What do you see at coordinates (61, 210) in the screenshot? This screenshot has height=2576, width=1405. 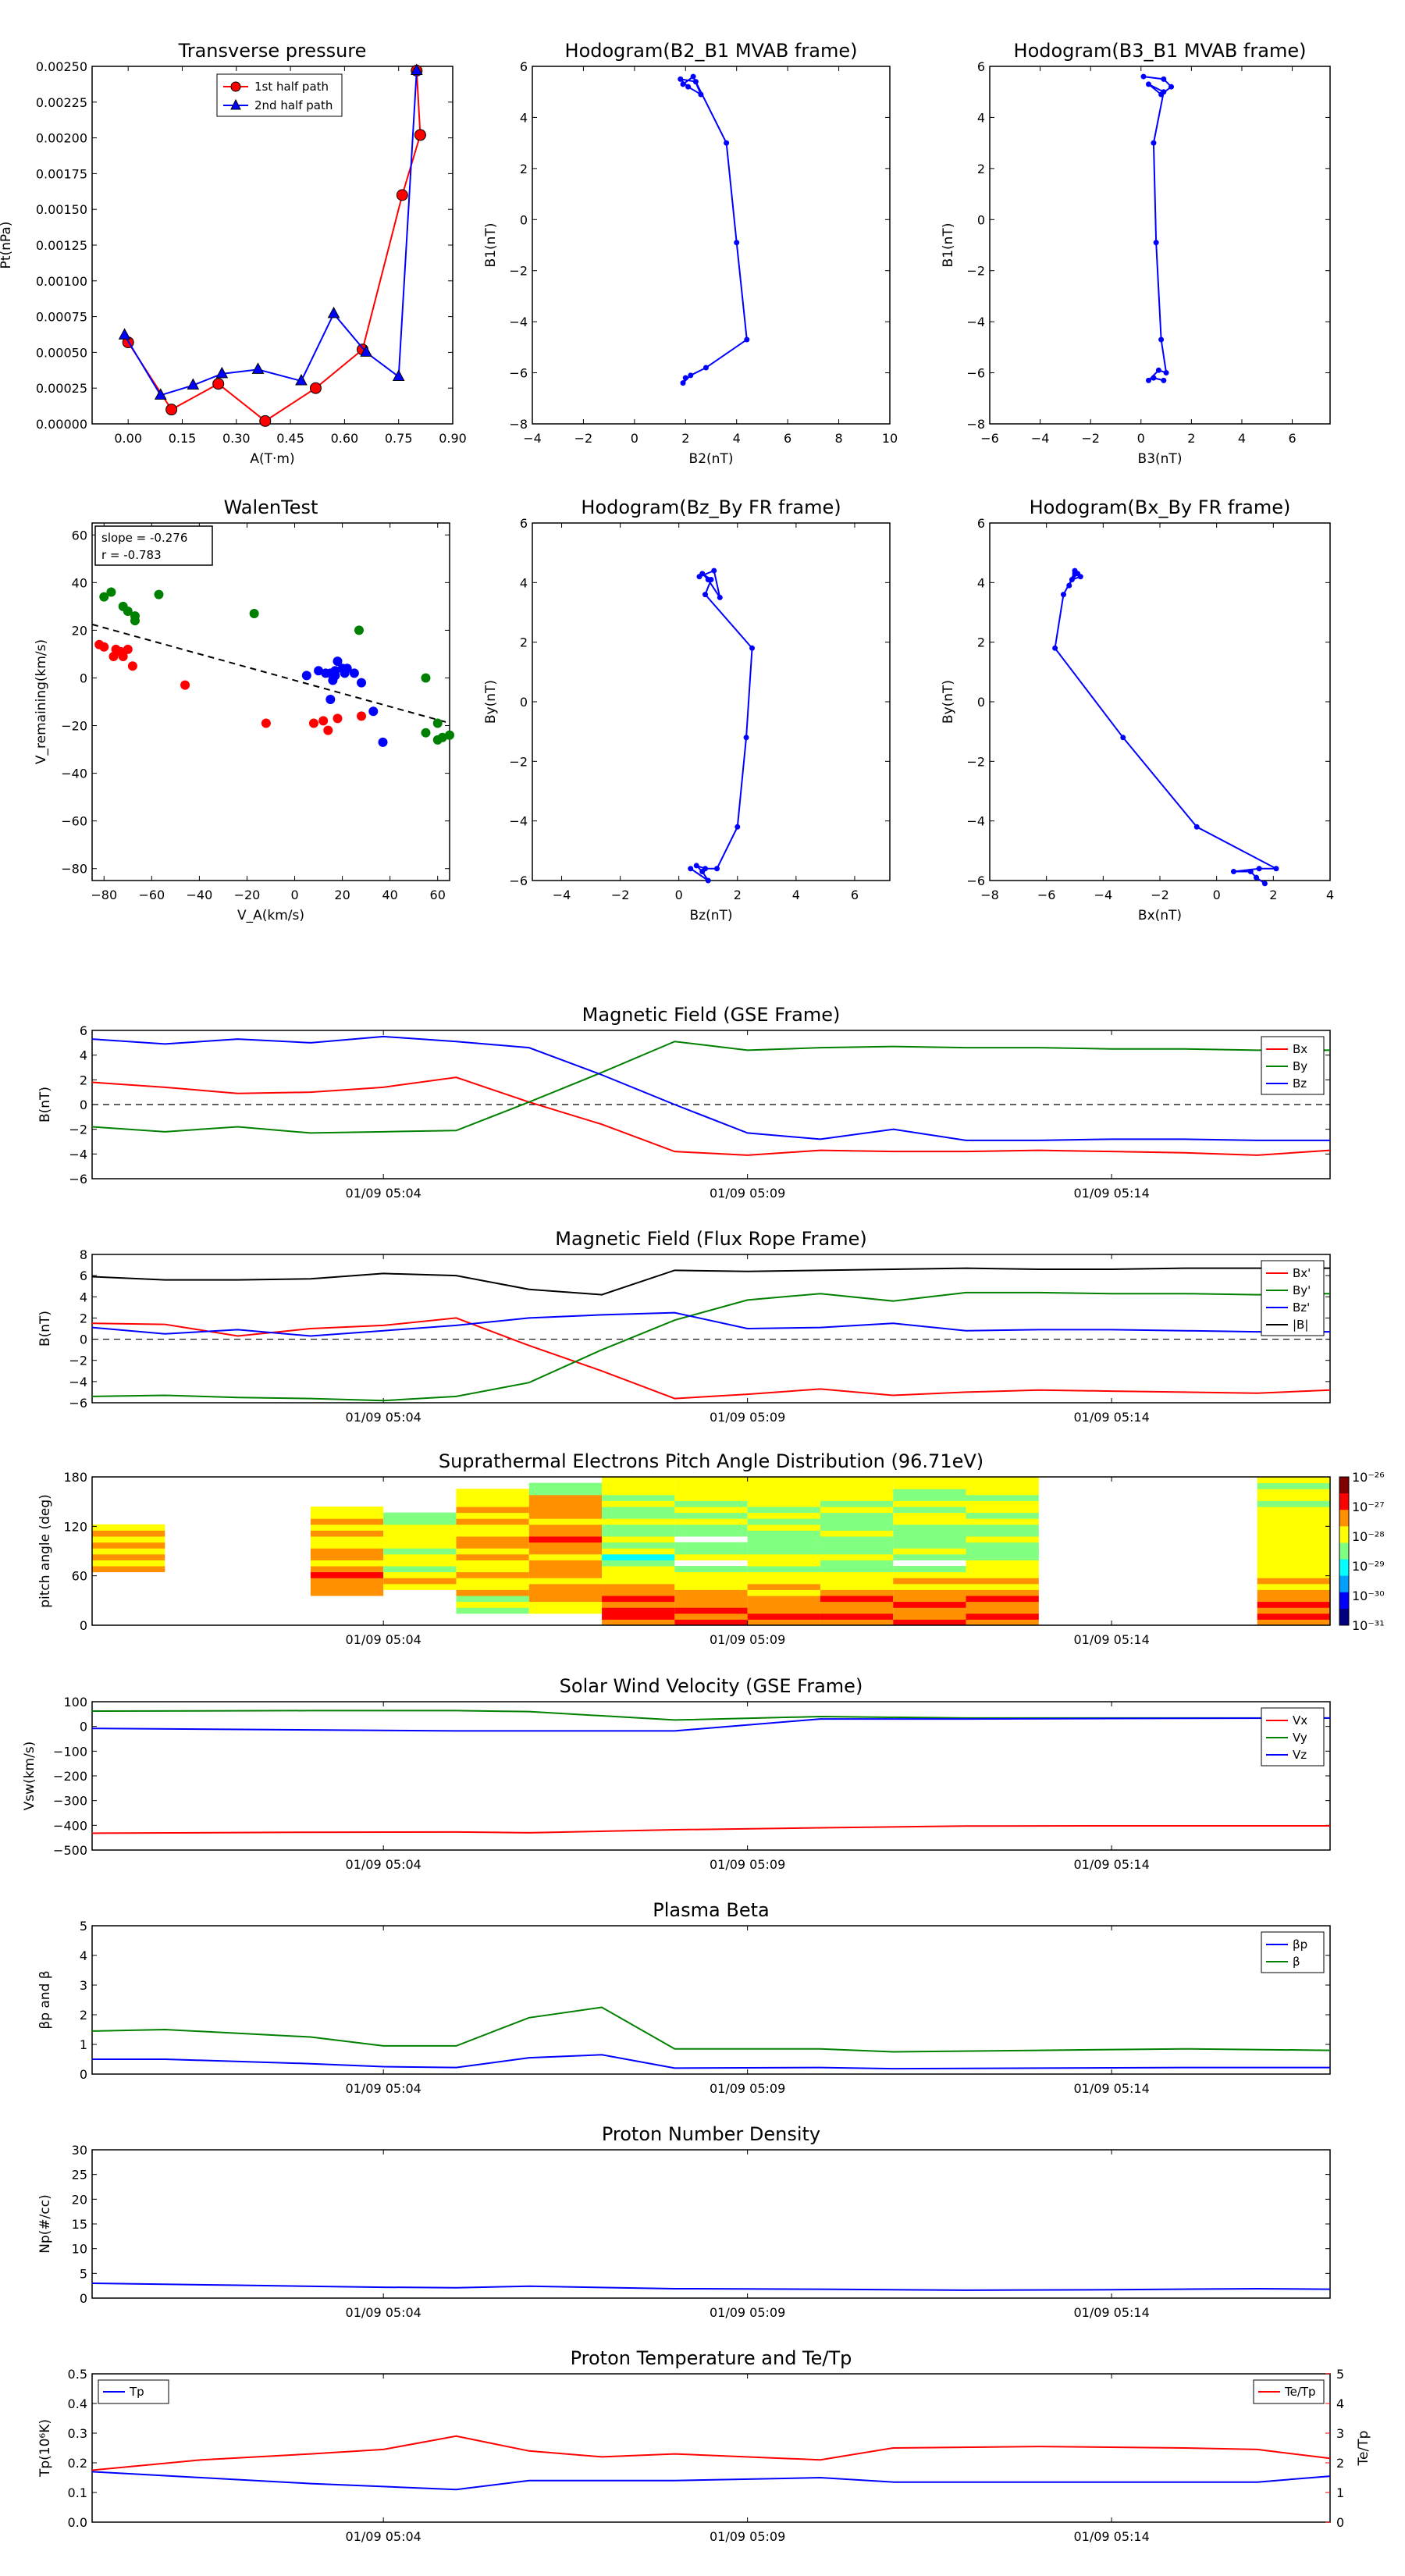 I see `pressure-ytick-label: 0.00150` at bounding box center [61, 210].